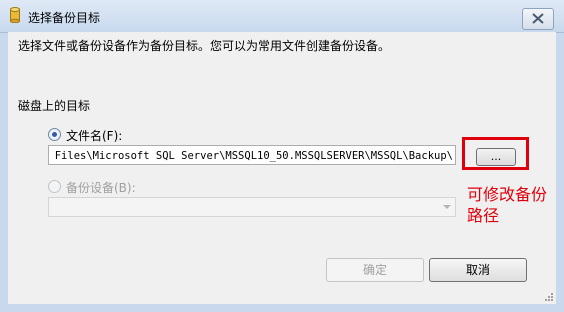  Describe the element at coordinates (101, 188) in the screenshot. I see `backup-device-label: 备份设备(B):` at that location.